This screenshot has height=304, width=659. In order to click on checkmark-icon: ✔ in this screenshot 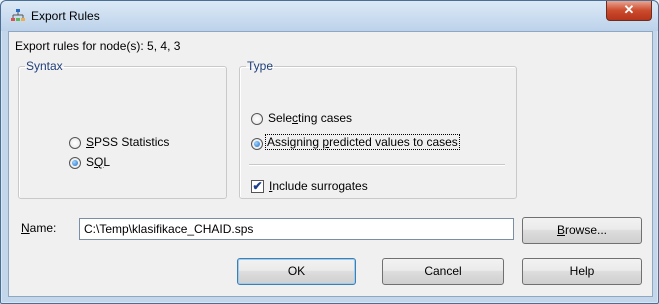, I will do `click(257, 186)`.